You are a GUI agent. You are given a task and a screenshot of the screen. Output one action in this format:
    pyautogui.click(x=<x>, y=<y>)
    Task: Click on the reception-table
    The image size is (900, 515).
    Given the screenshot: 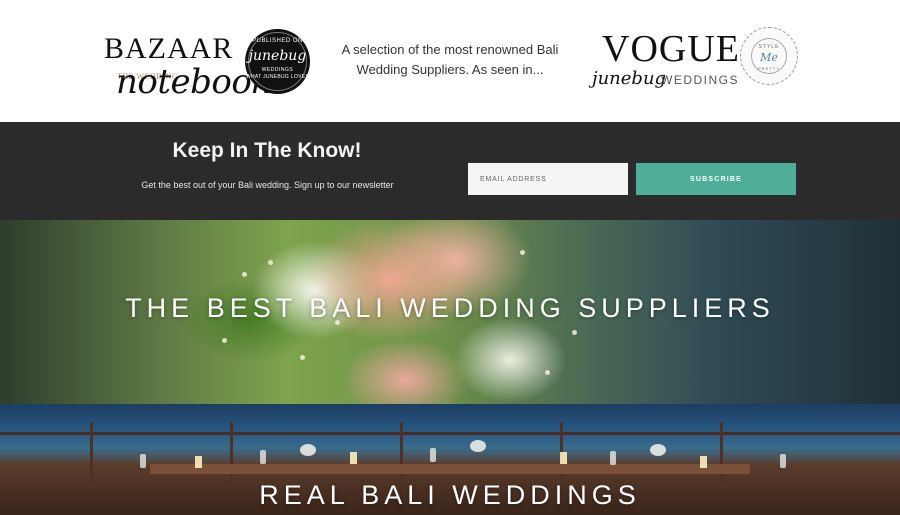 What is the action you would take?
    pyautogui.click(x=450, y=469)
    